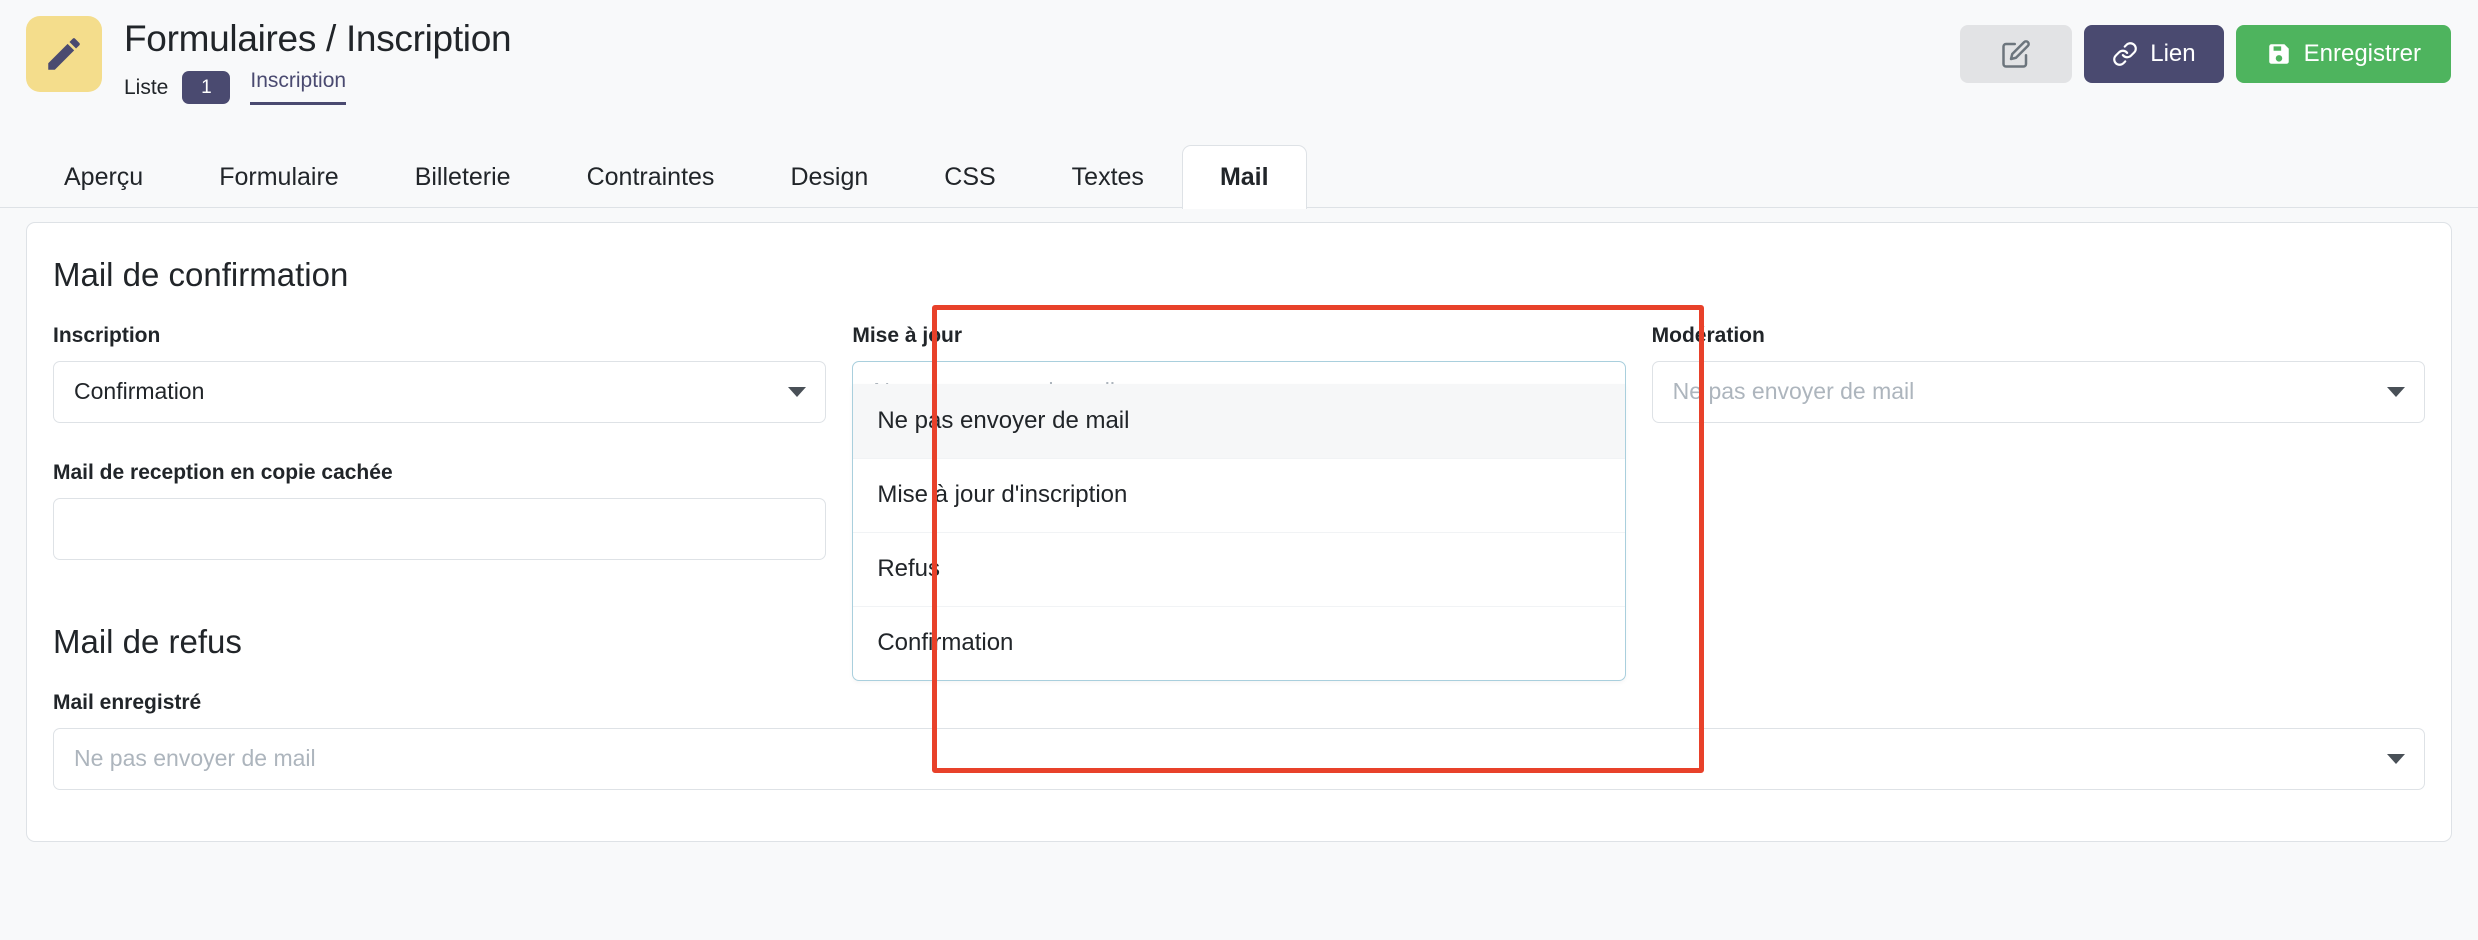  What do you see at coordinates (969, 177) in the screenshot?
I see `tab-css: CSS` at bounding box center [969, 177].